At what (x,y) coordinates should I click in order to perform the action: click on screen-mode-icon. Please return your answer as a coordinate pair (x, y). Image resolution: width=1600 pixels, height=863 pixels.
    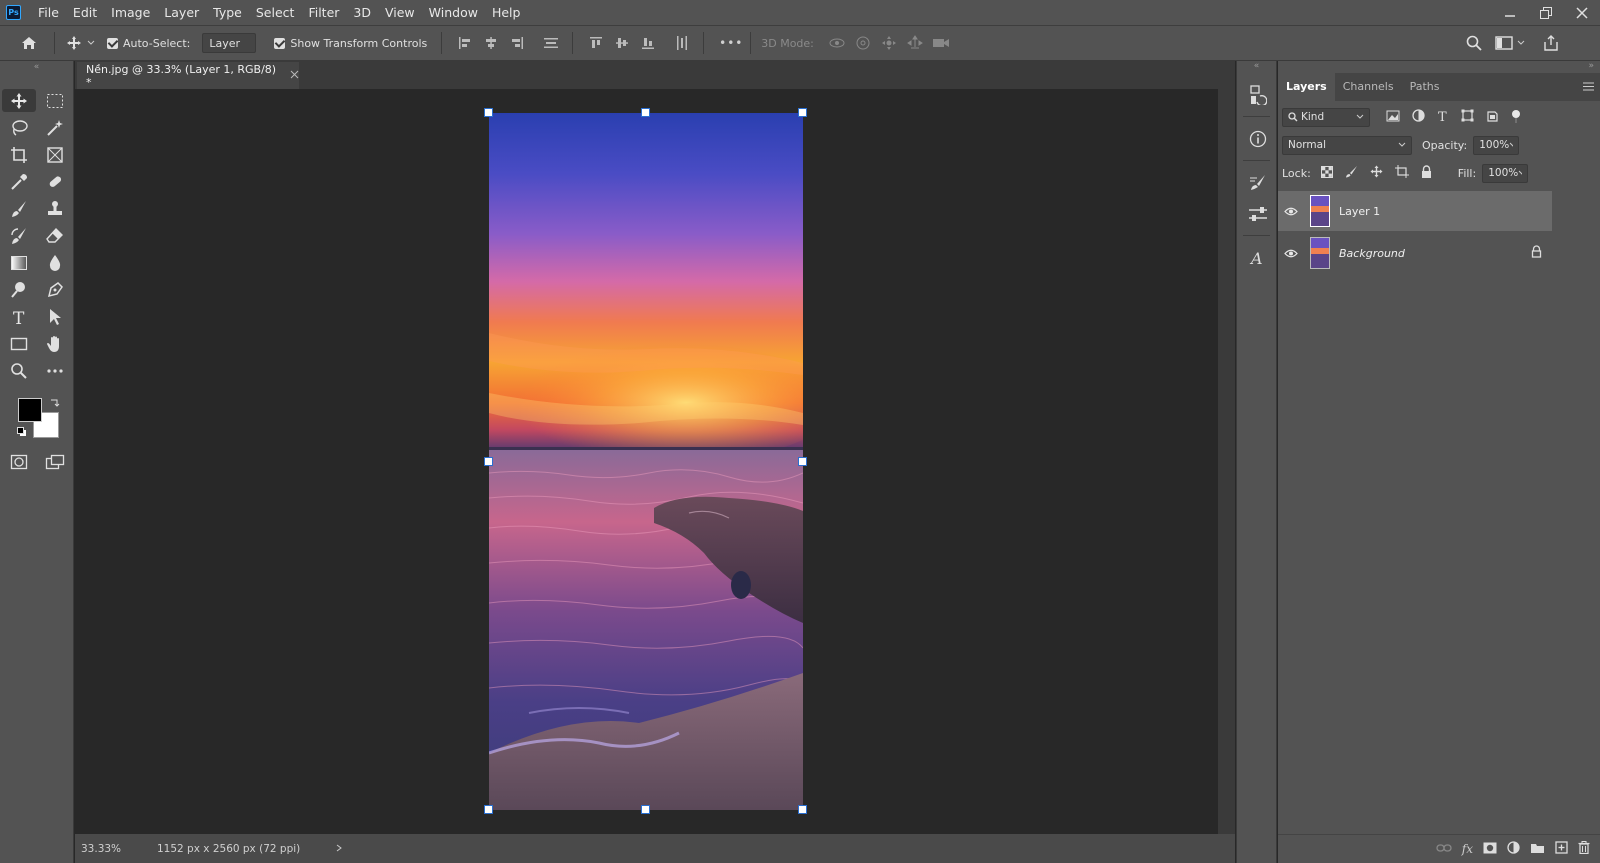
    Looking at the image, I should click on (55, 461).